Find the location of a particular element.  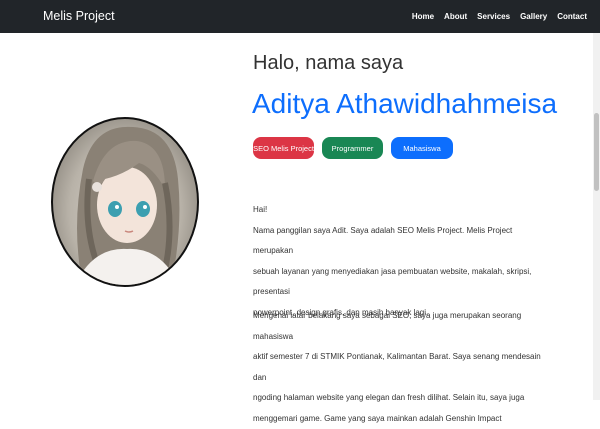

scrollbar-thumb is located at coordinates (596, 152).